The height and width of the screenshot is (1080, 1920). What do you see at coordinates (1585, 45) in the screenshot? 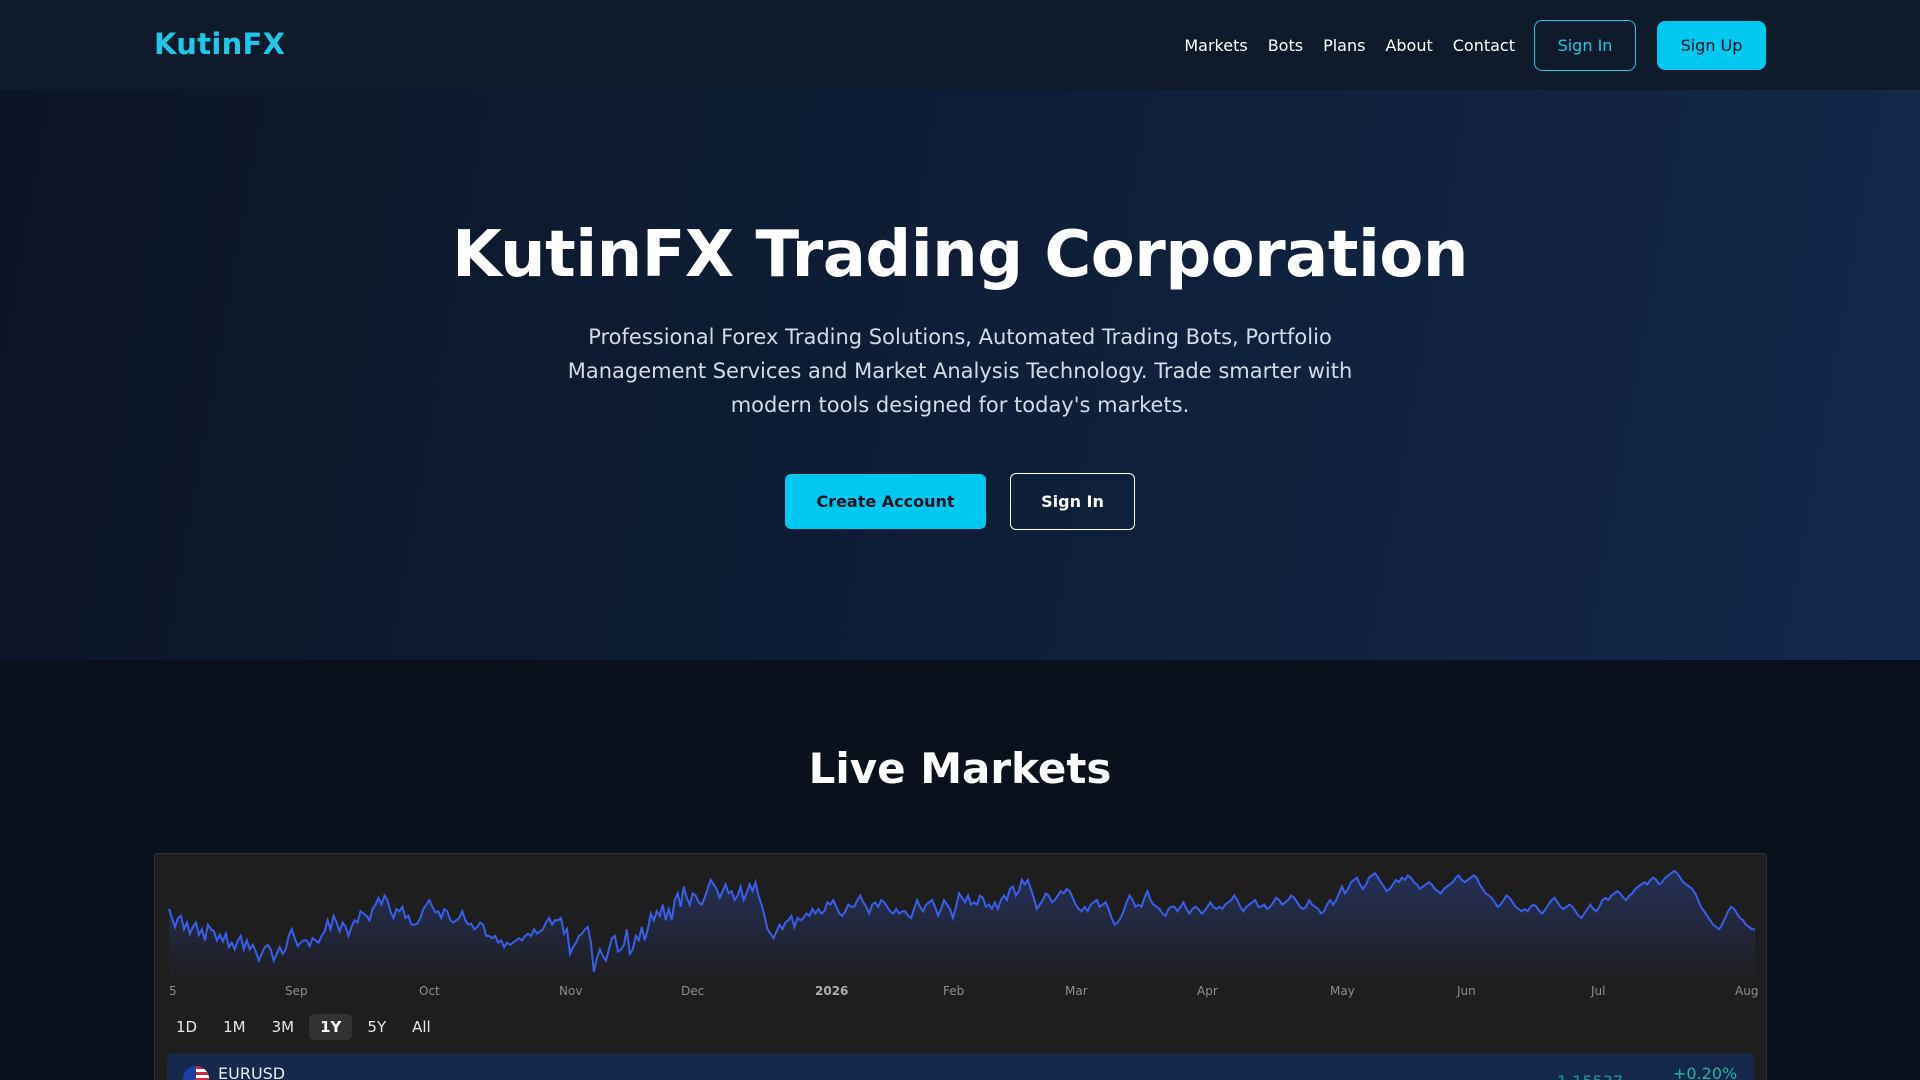
I see `nav-signin-button: Sign In` at bounding box center [1585, 45].